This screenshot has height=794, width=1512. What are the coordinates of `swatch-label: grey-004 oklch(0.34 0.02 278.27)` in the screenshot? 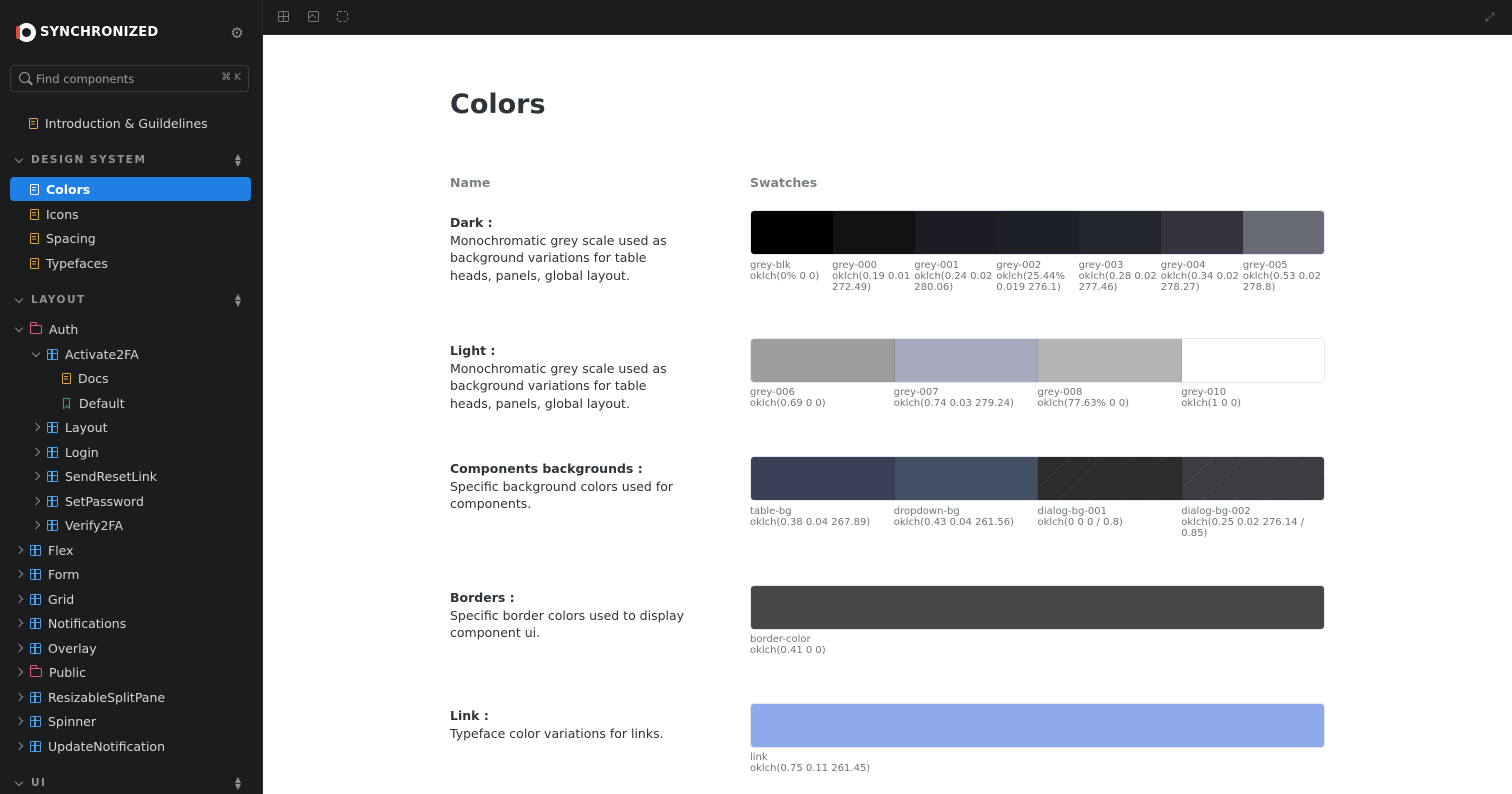 It's located at (1202, 276).